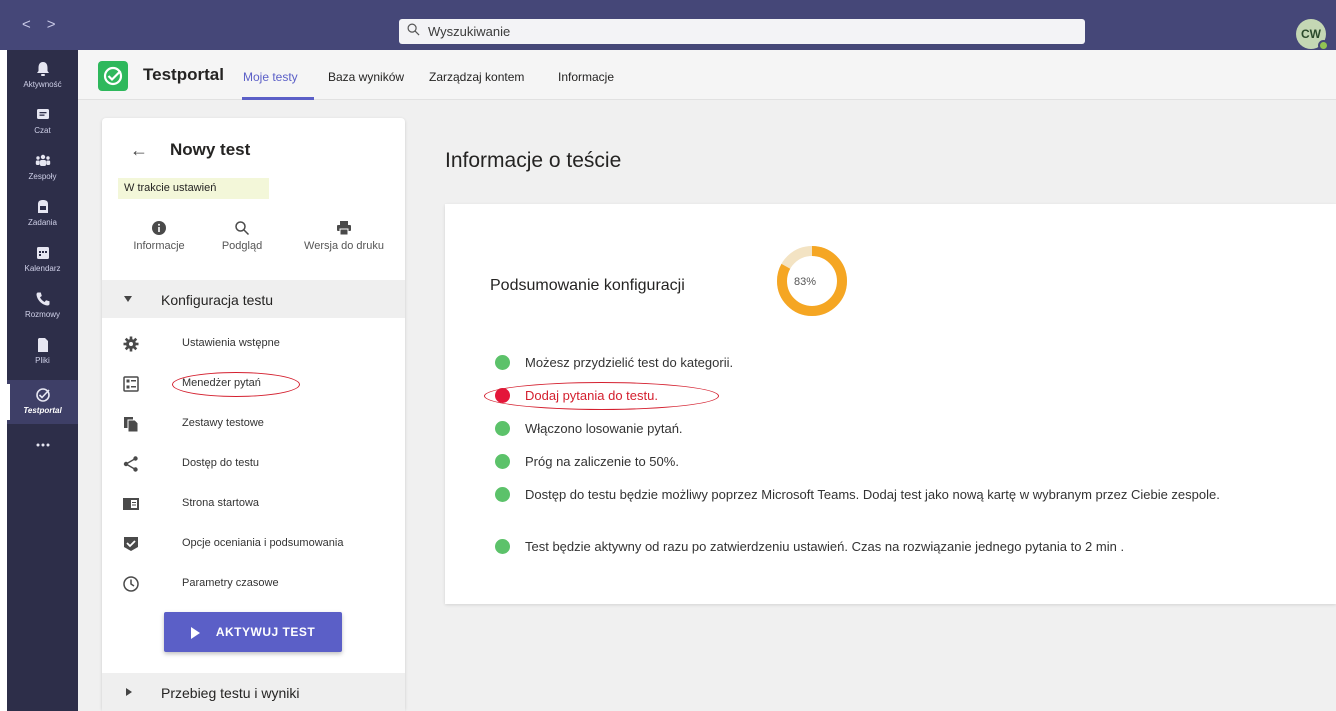 This screenshot has width=1336, height=711. I want to click on bell-icon, so click(42, 69).